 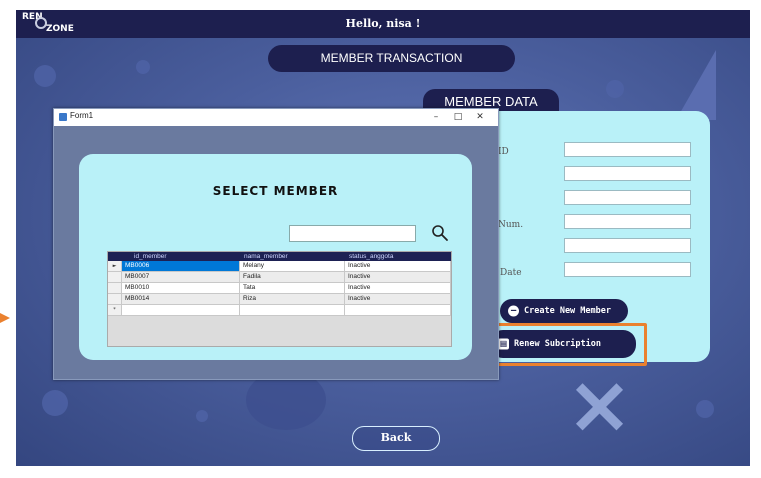 I want to click on grid-cell: Tata, so click(x=292, y=288).